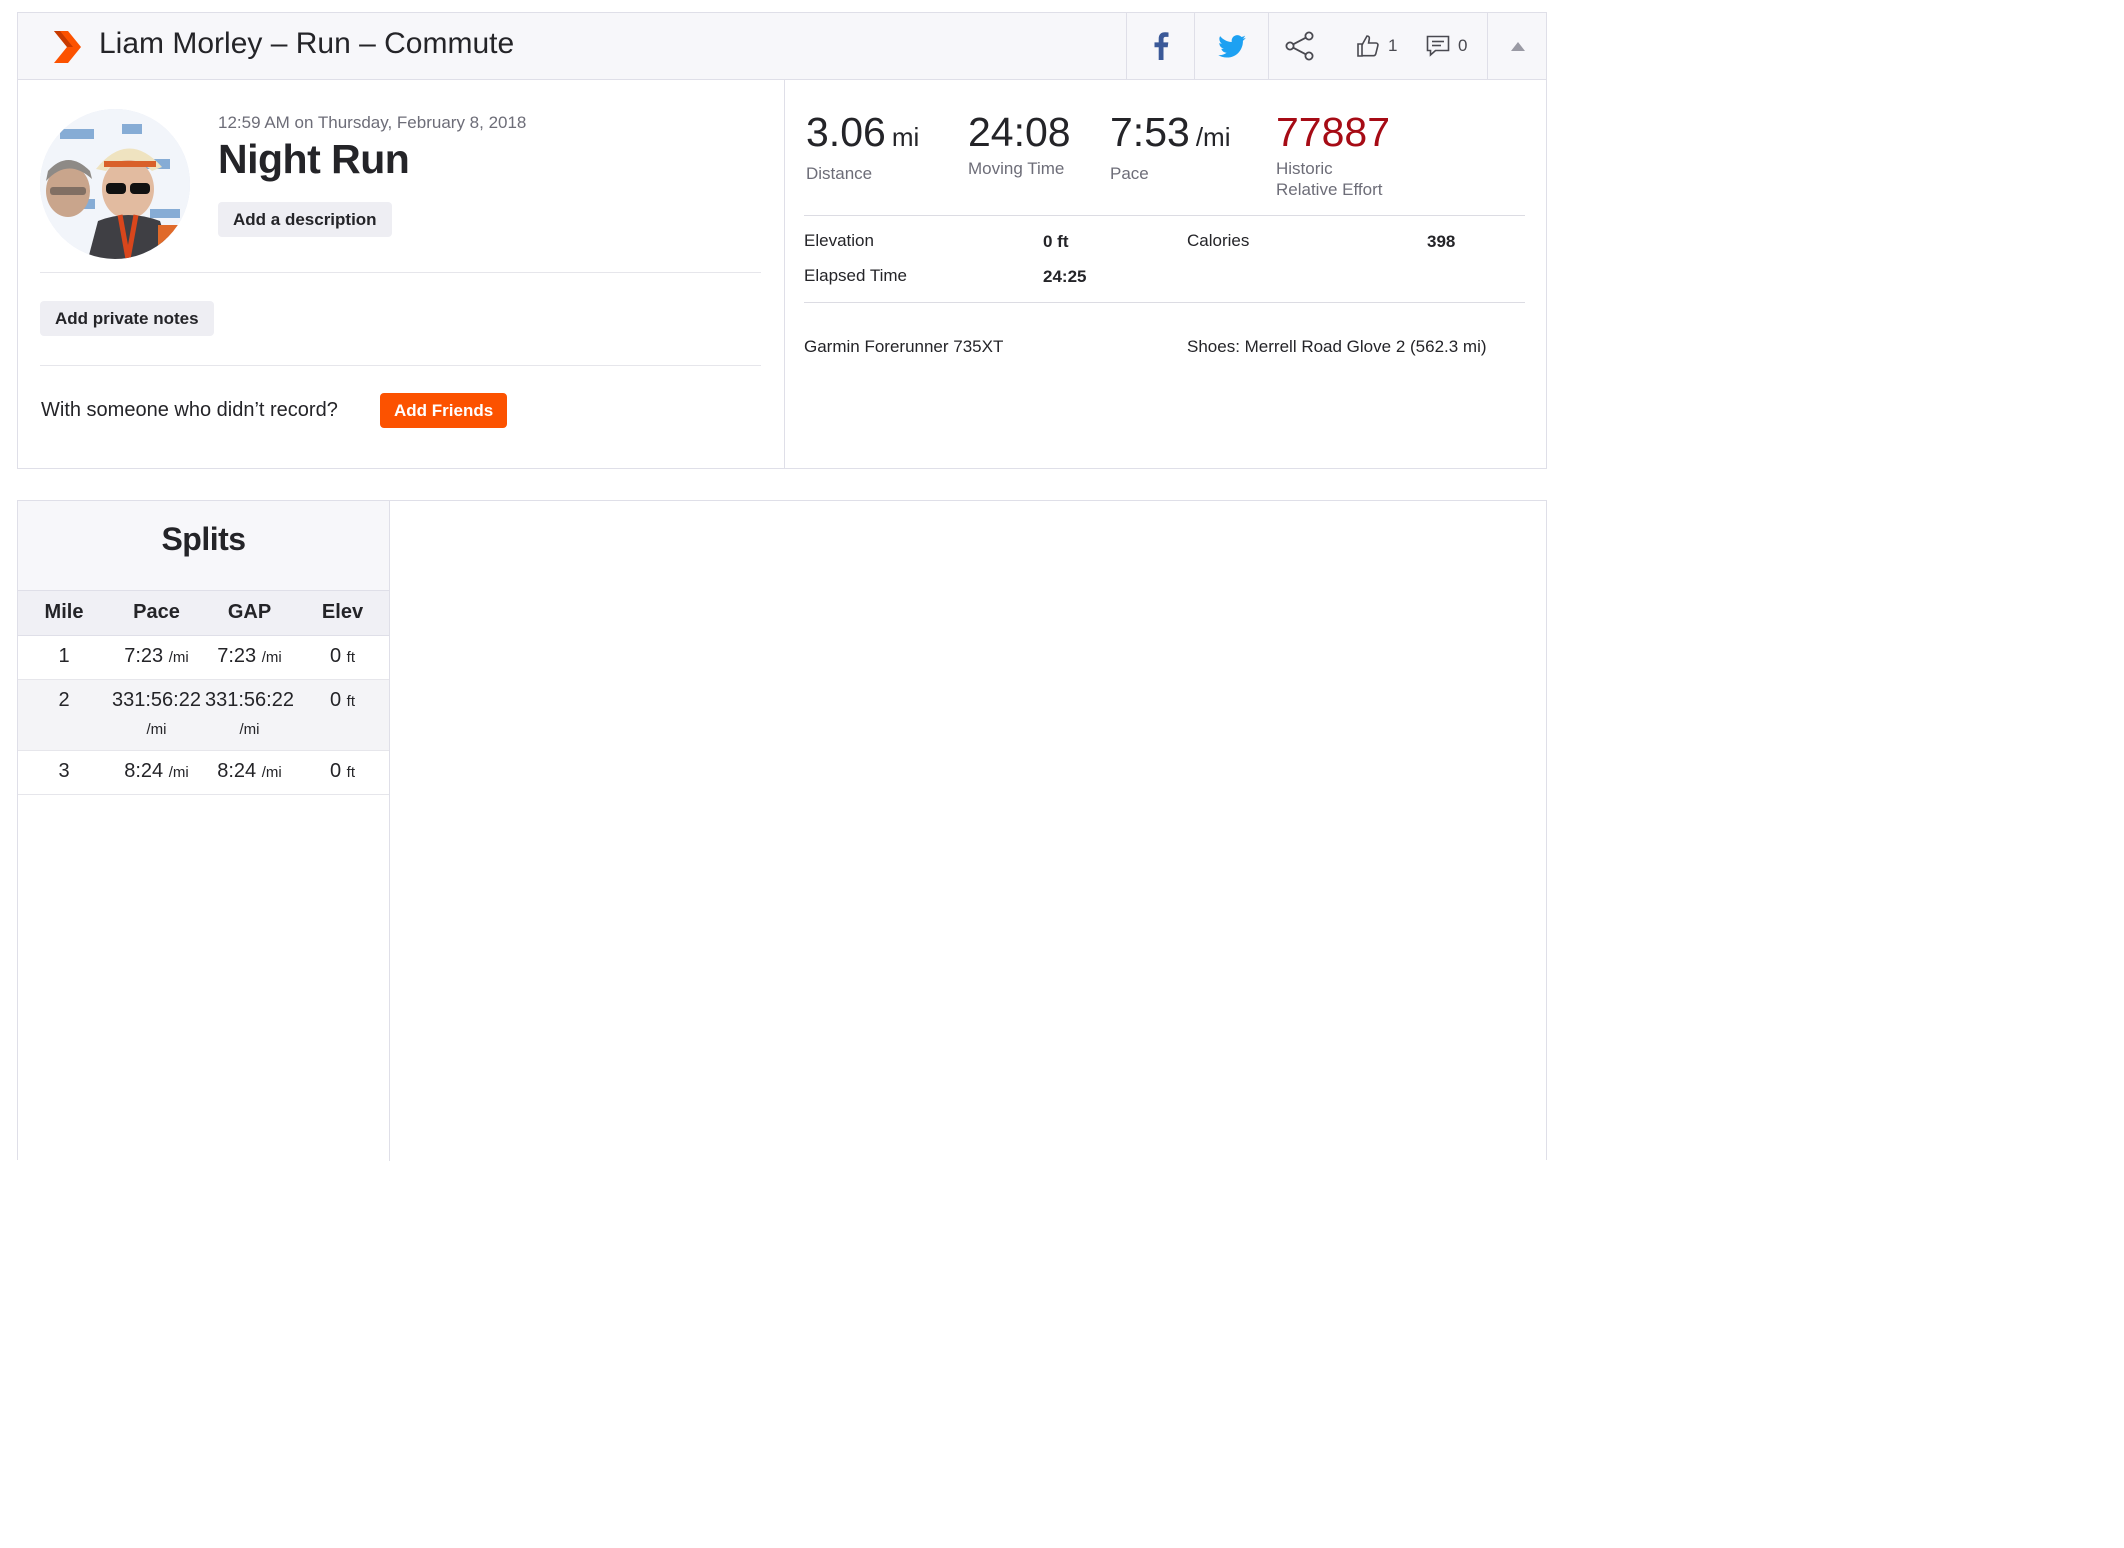 The image size is (2124, 1548). I want to click on calories-value: 398, so click(1441, 241).